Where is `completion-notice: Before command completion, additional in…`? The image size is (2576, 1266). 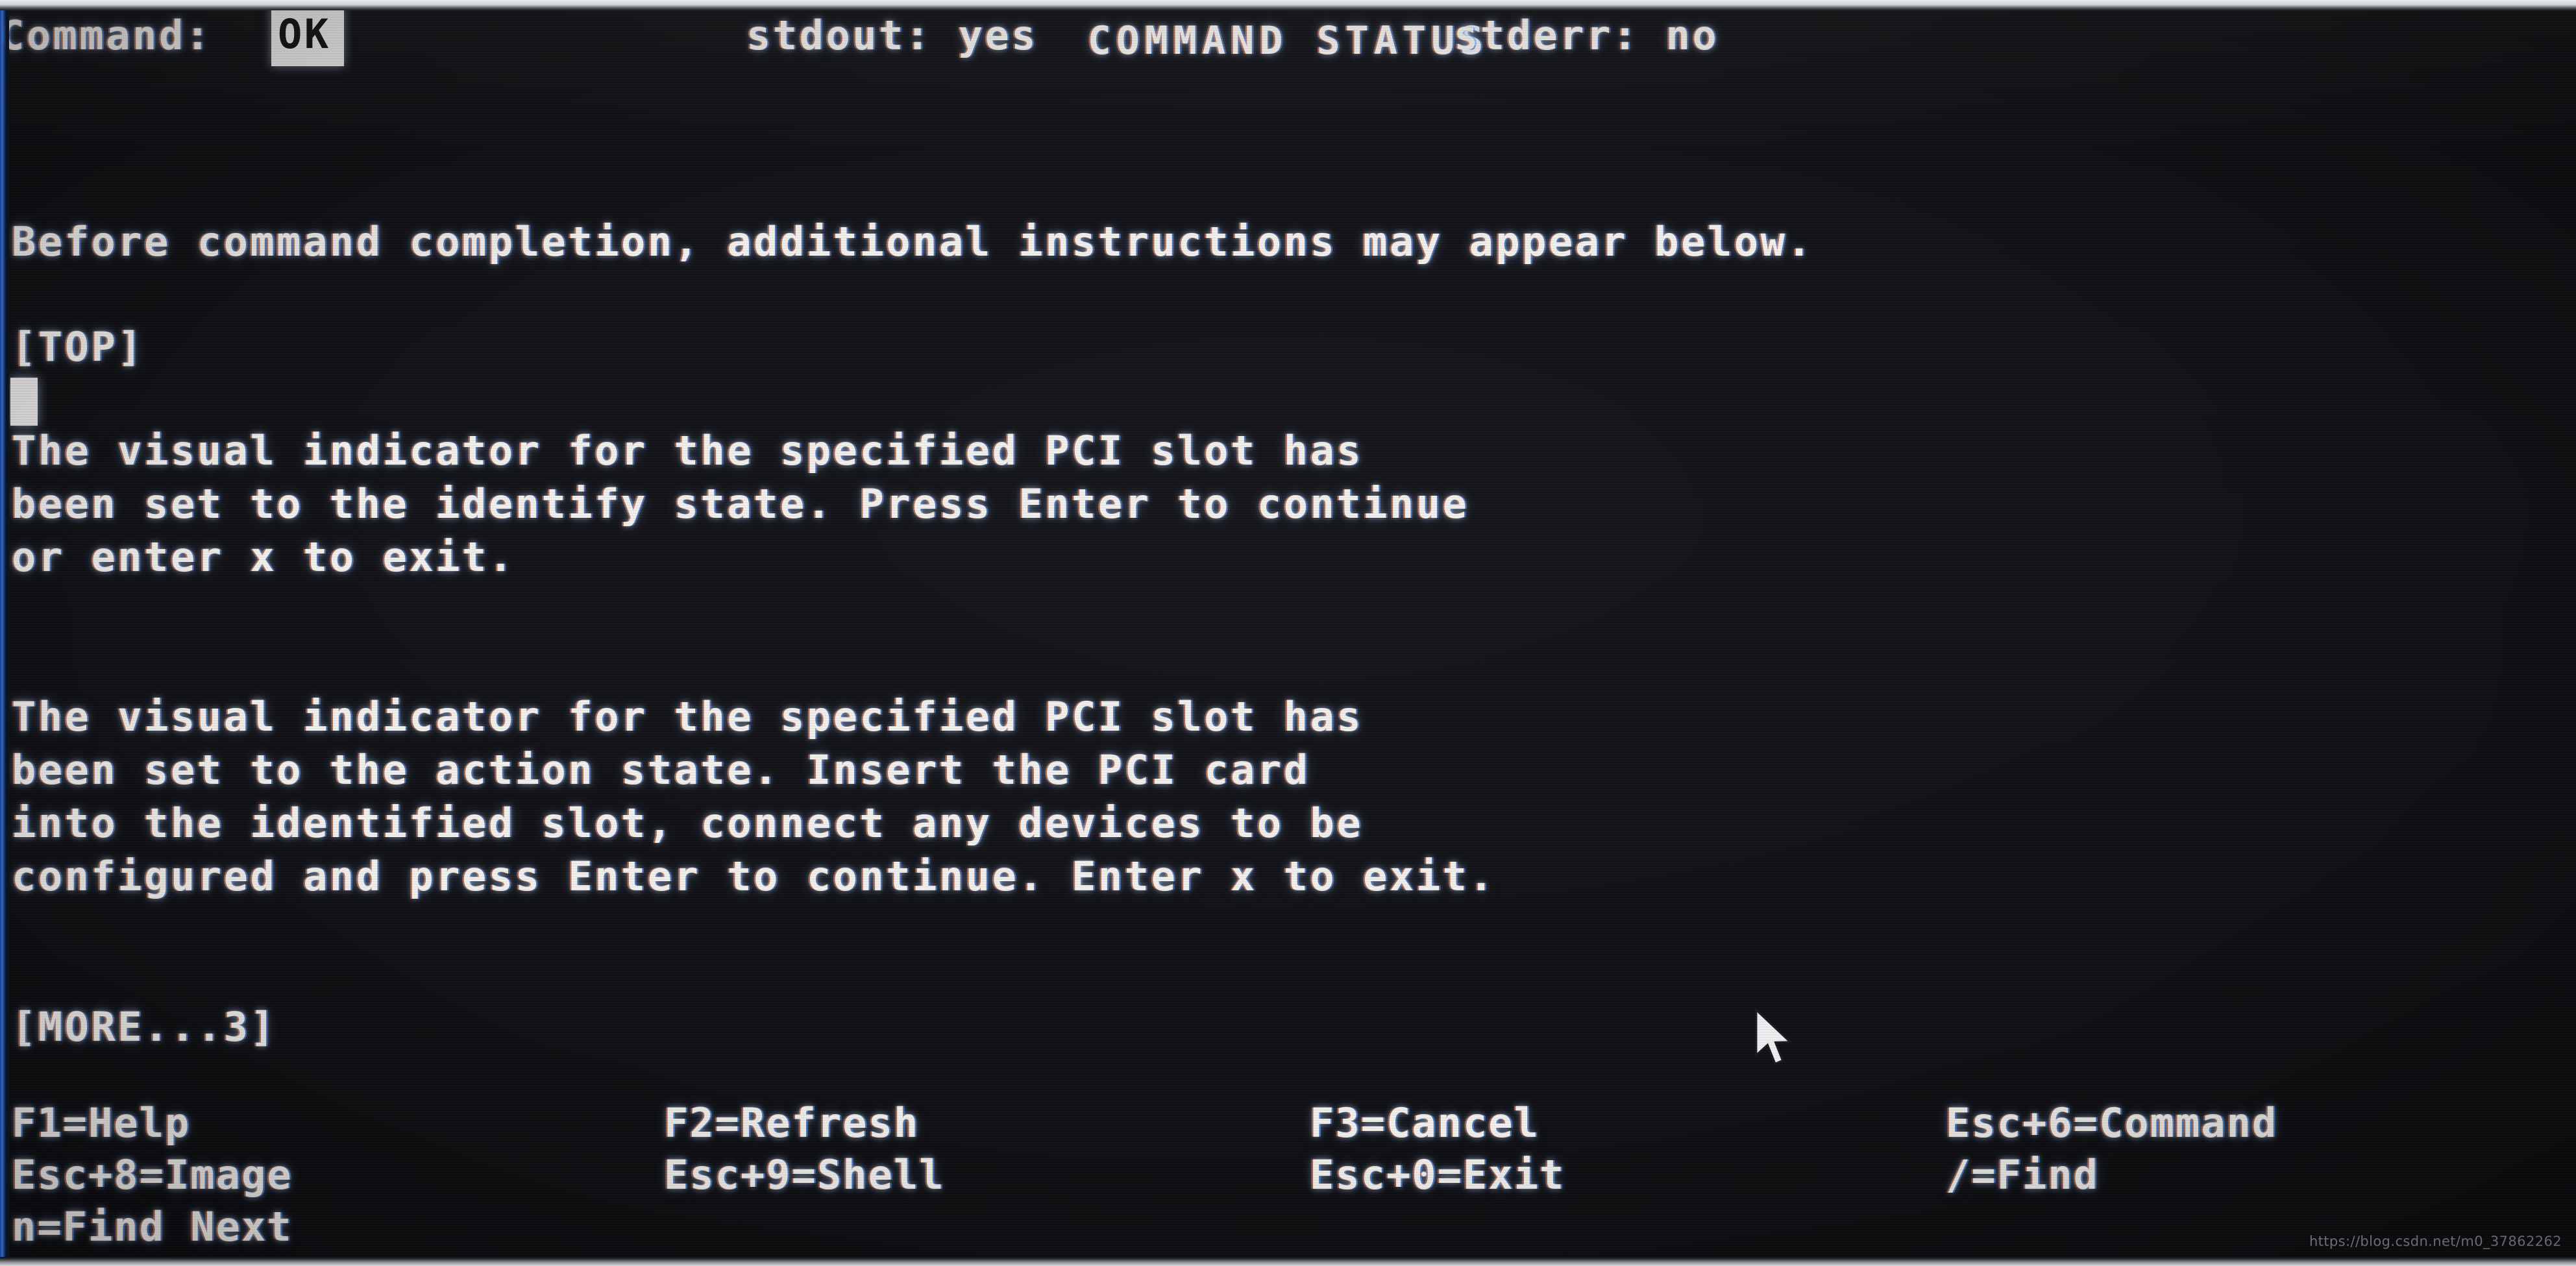 completion-notice: Before command completion, additional in… is located at coordinates (913, 241).